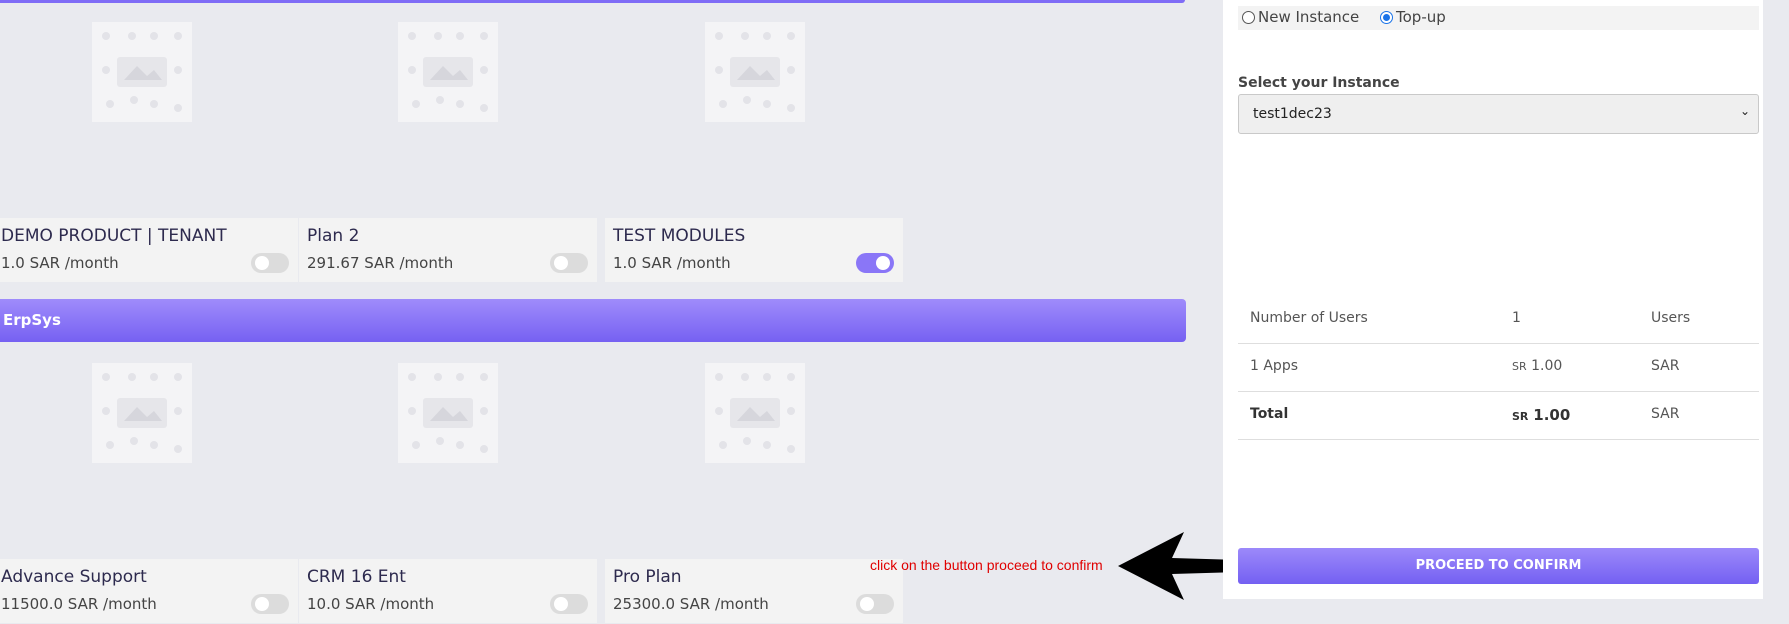 The image size is (1789, 624). I want to click on radio-label: Top-up, so click(1421, 17).